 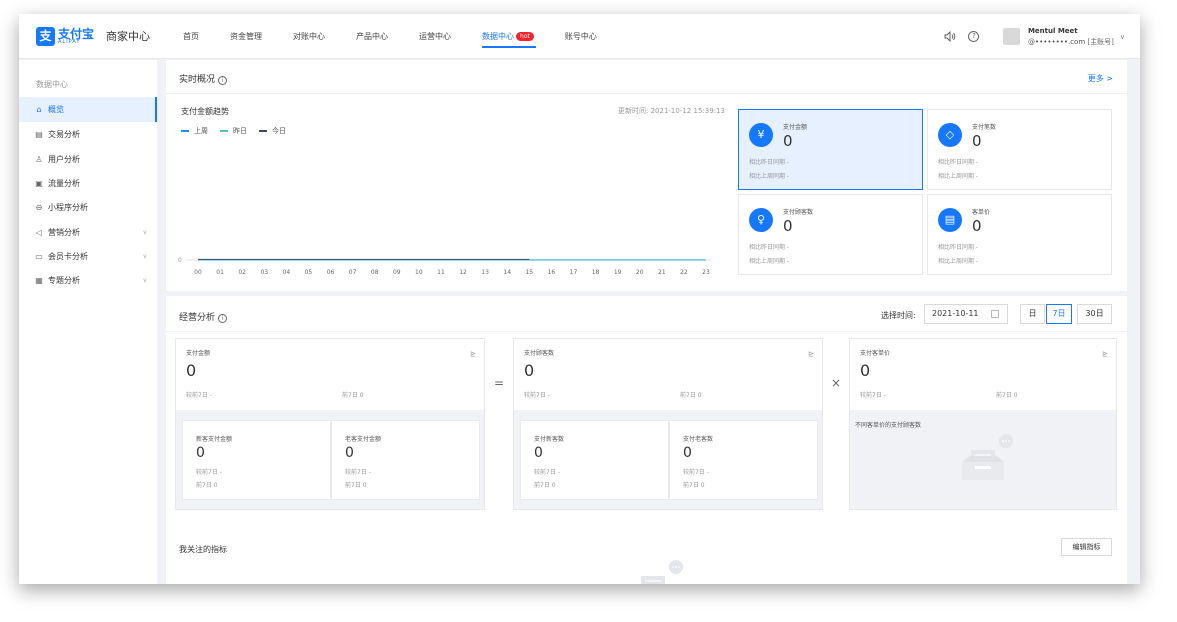 I want to click on x-tick-label: 19, so click(x=618, y=272).